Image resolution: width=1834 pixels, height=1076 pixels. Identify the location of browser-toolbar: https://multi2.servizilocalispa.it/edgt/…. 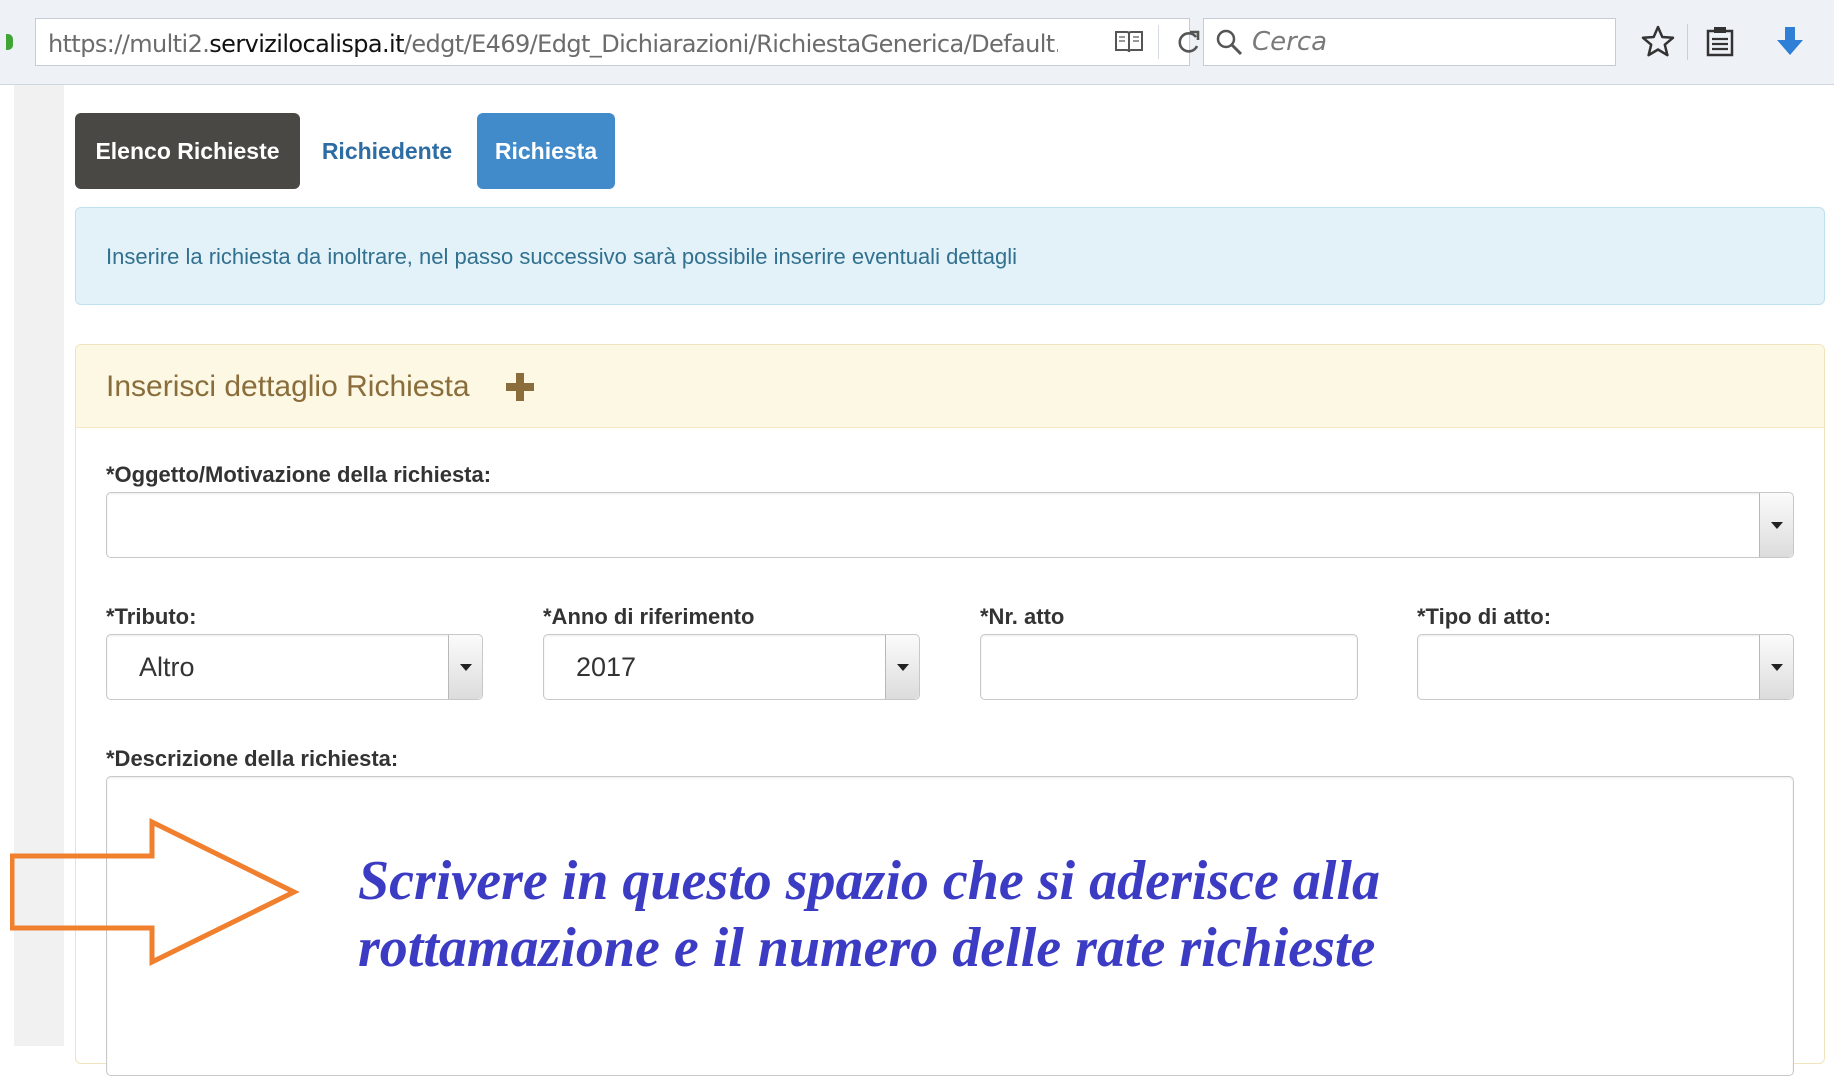
(917, 42).